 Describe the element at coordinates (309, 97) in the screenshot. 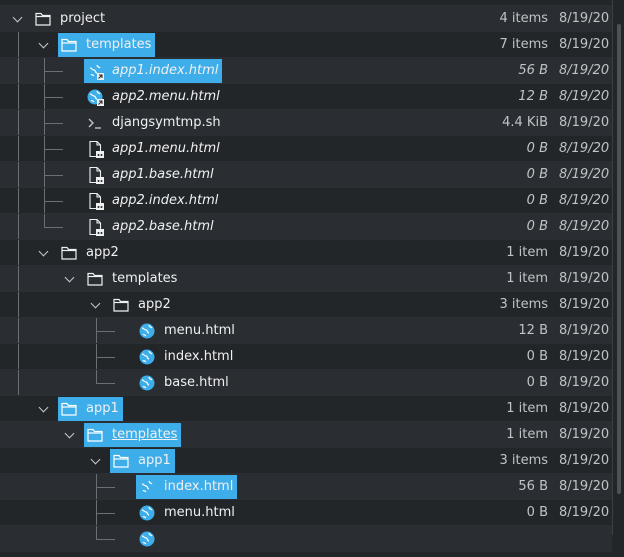

I see `tree-row: app2.menu.html 12 B 8/19/20 6` at that location.